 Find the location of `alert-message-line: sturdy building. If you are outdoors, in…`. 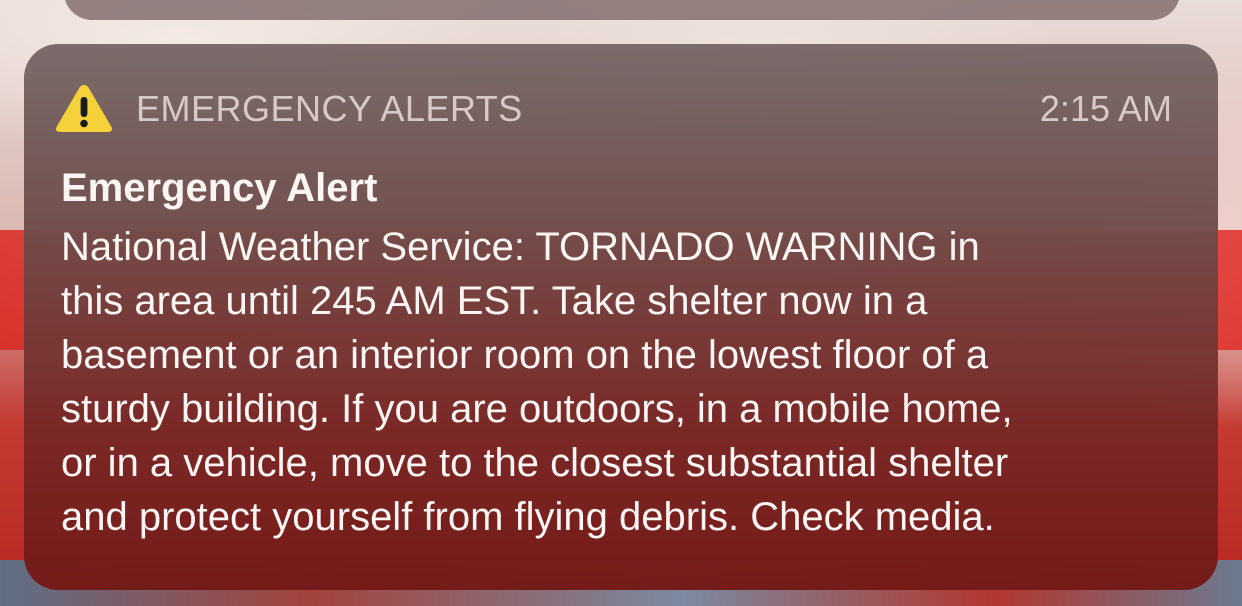

alert-message-line: sturdy building. If you are outdoors, in… is located at coordinates (537, 409).